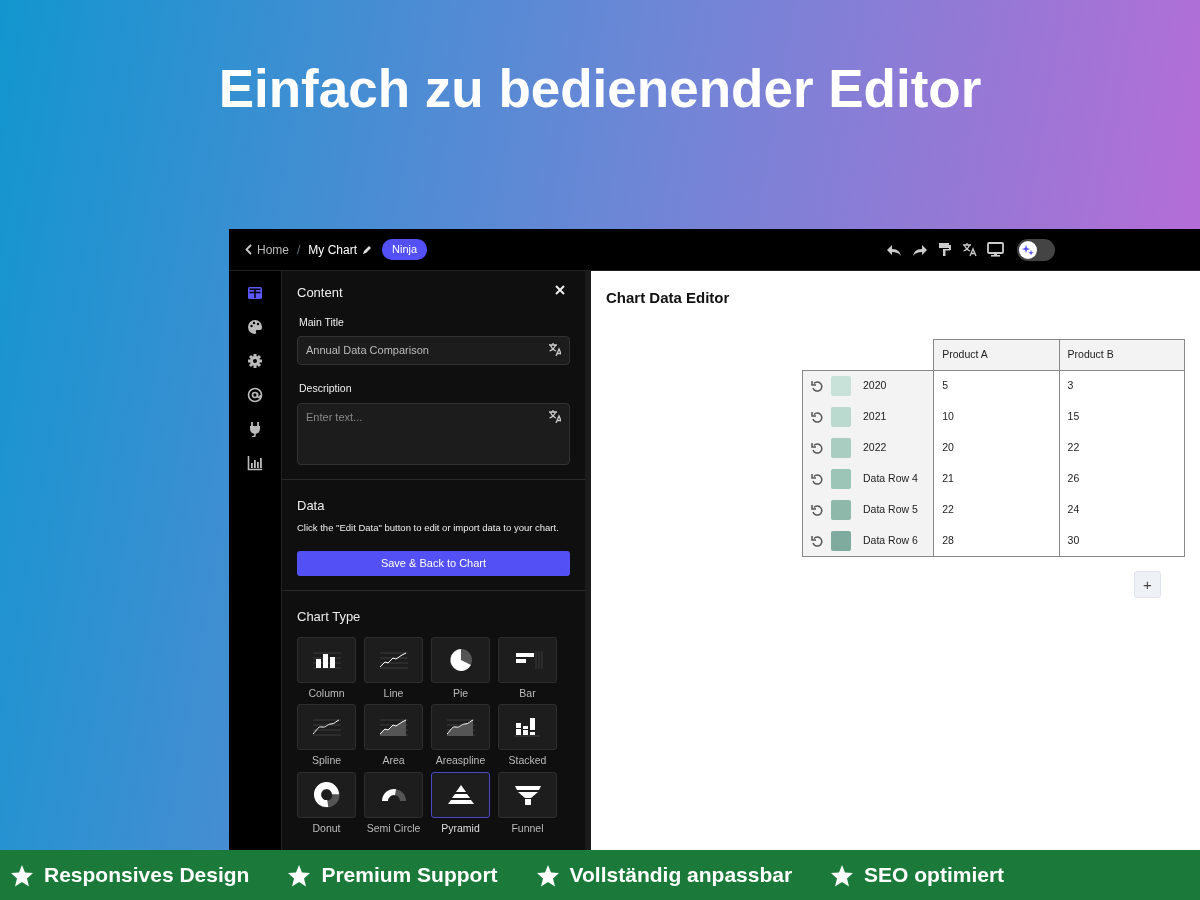 This screenshot has height=900, width=1200. I want to click on plug-icon, so click(255, 429).